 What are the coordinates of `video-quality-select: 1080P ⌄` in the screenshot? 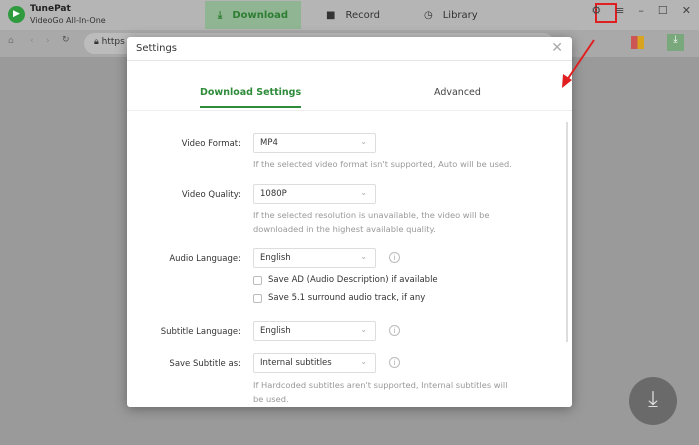 It's located at (314, 194).